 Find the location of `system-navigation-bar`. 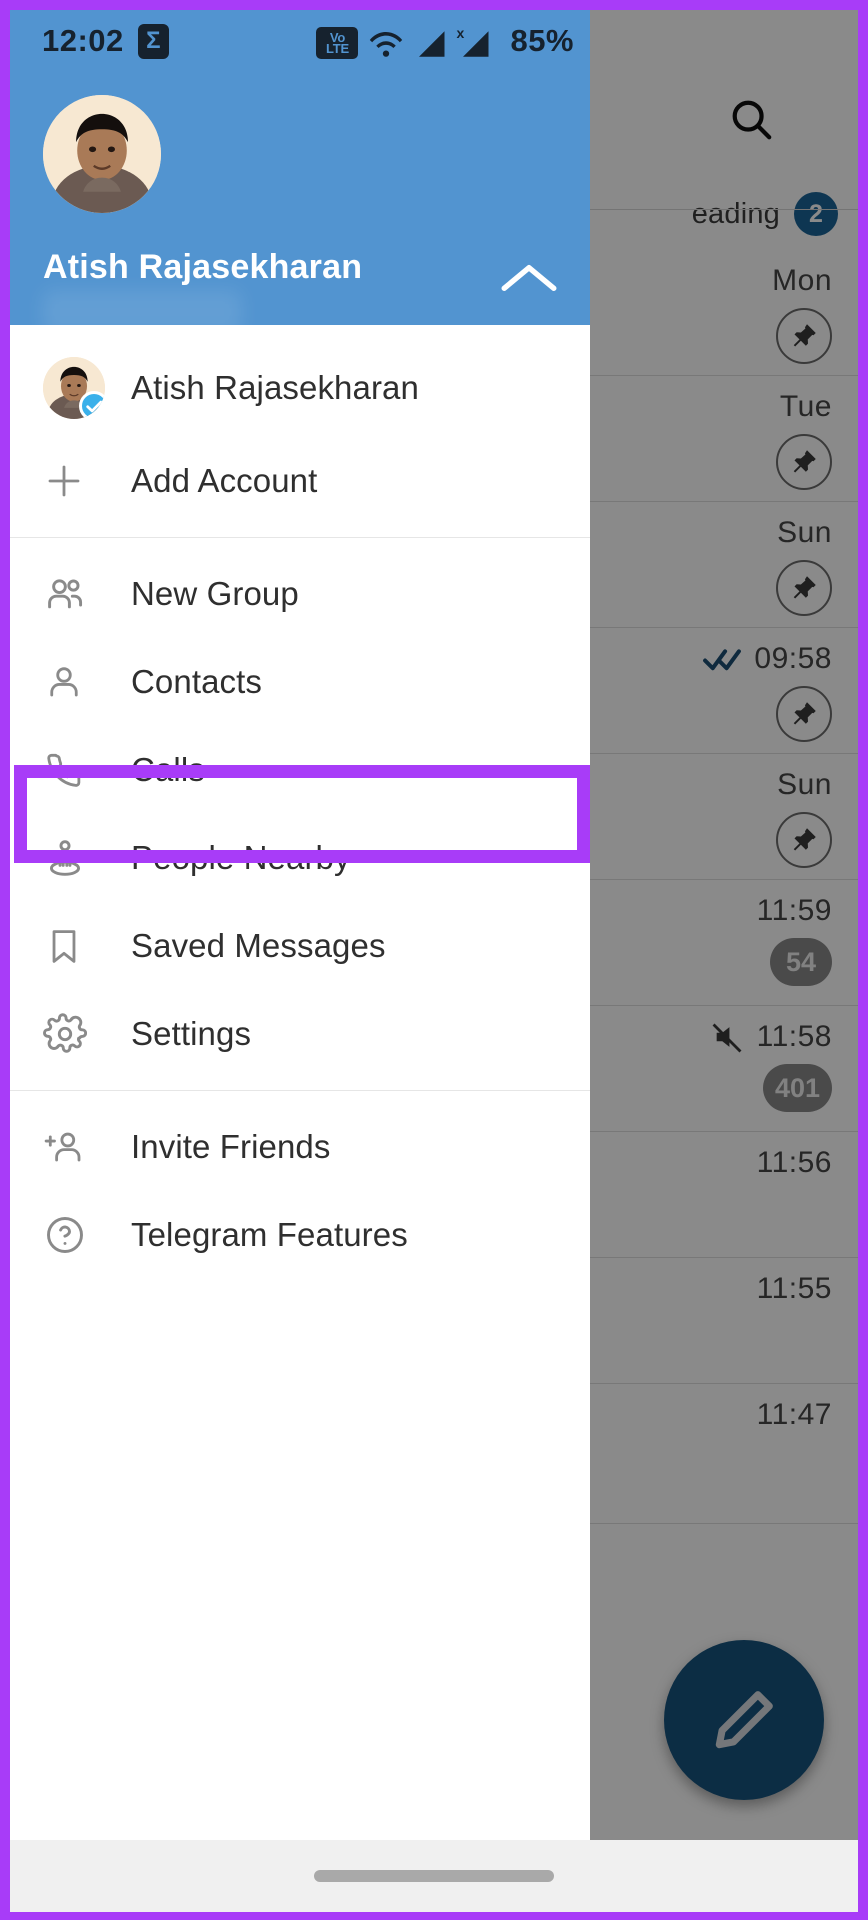

system-navigation-bar is located at coordinates (434, 1876).